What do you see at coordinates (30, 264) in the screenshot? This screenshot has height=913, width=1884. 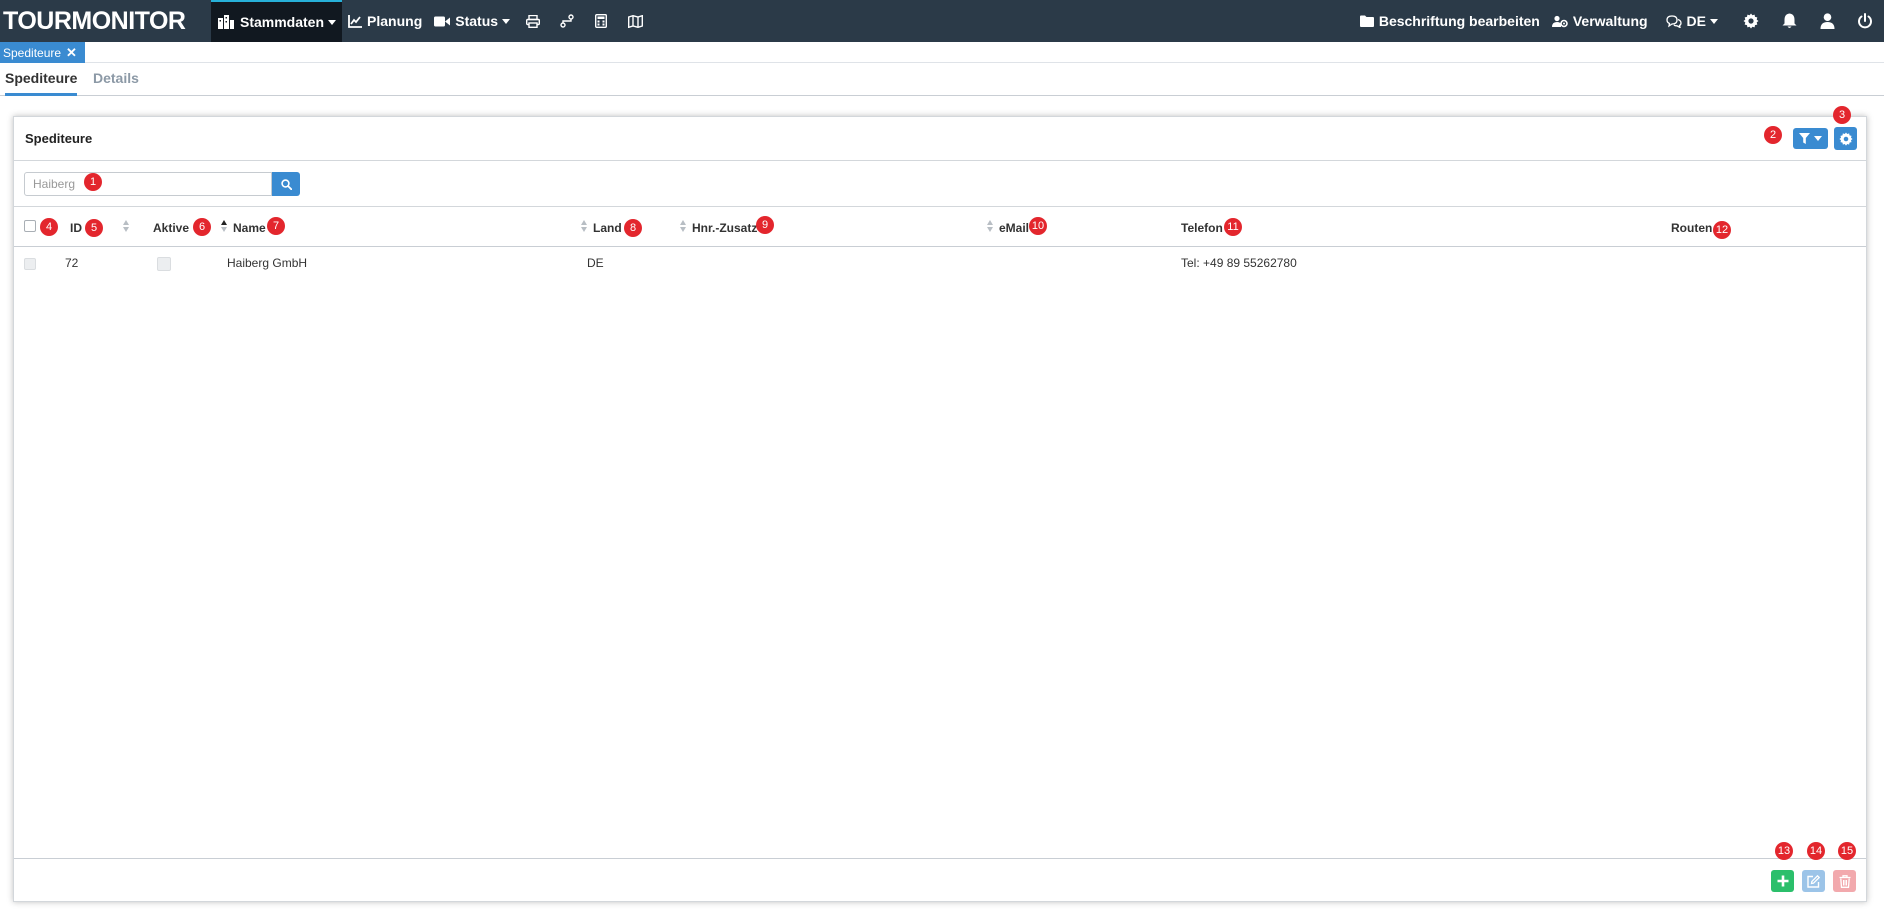 I see `row-checkbox` at bounding box center [30, 264].